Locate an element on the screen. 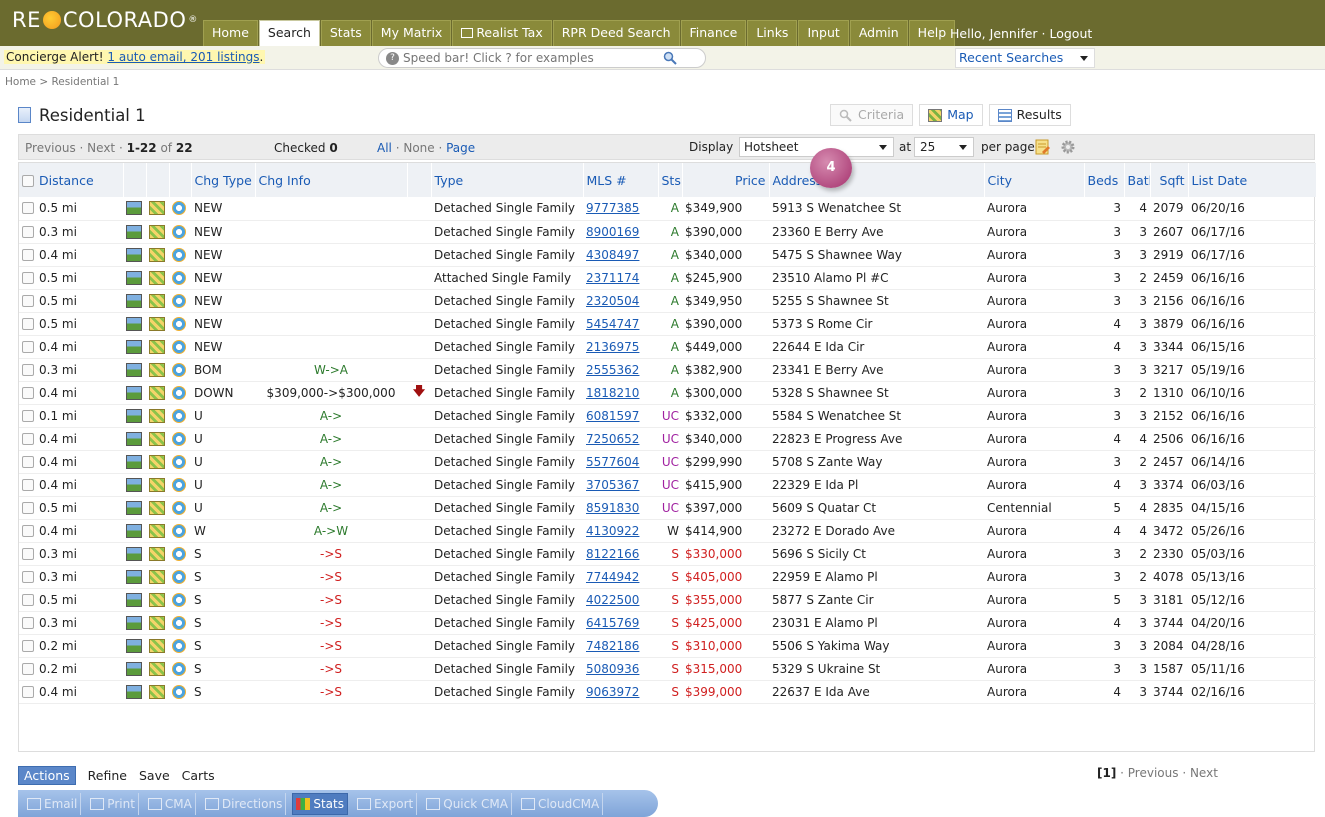 The image size is (1325, 817). breadcrumb: Home > Residential 1 is located at coordinates (62, 82).